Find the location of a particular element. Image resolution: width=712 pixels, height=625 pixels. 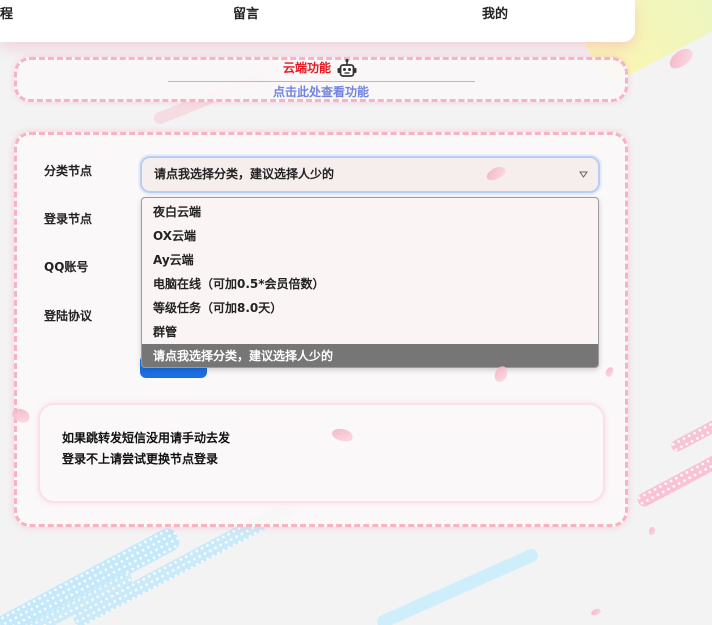

cloud-feature-panel: 云端功能 点击此处查看功能 is located at coordinates (321, 79).